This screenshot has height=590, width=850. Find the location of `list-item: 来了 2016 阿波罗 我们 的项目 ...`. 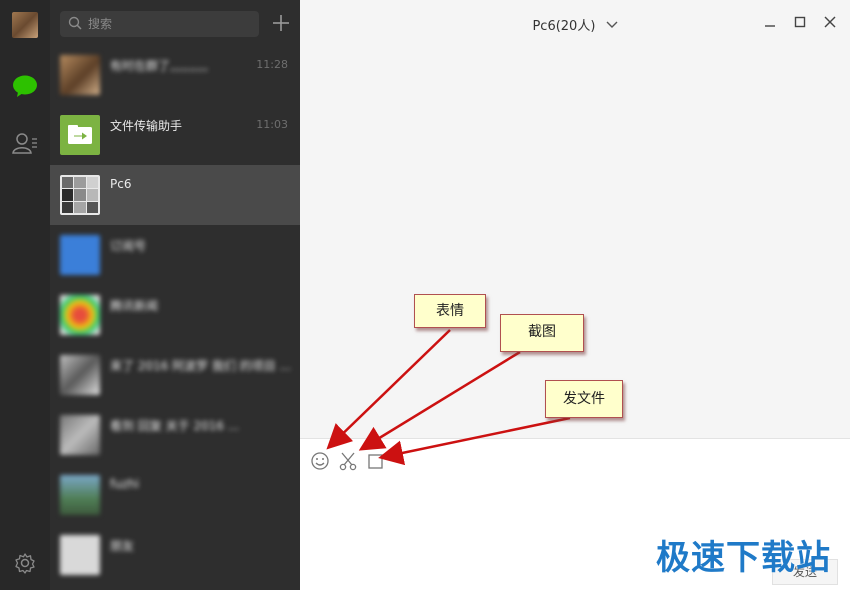

list-item: 来了 2016 阿波罗 我们 的项目 ... is located at coordinates (175, 375).